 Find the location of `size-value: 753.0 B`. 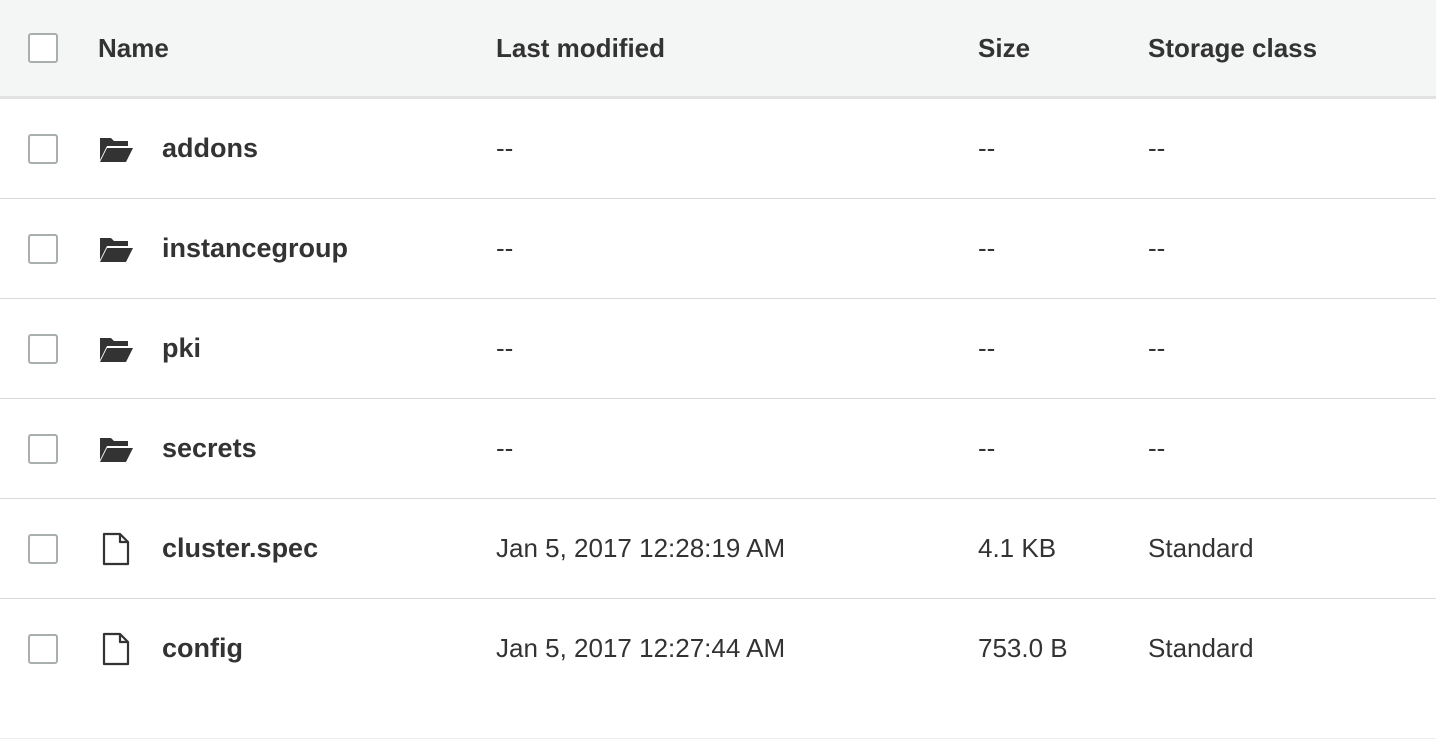

size-value: 753.0 B is located at coordinates (1023, 648).